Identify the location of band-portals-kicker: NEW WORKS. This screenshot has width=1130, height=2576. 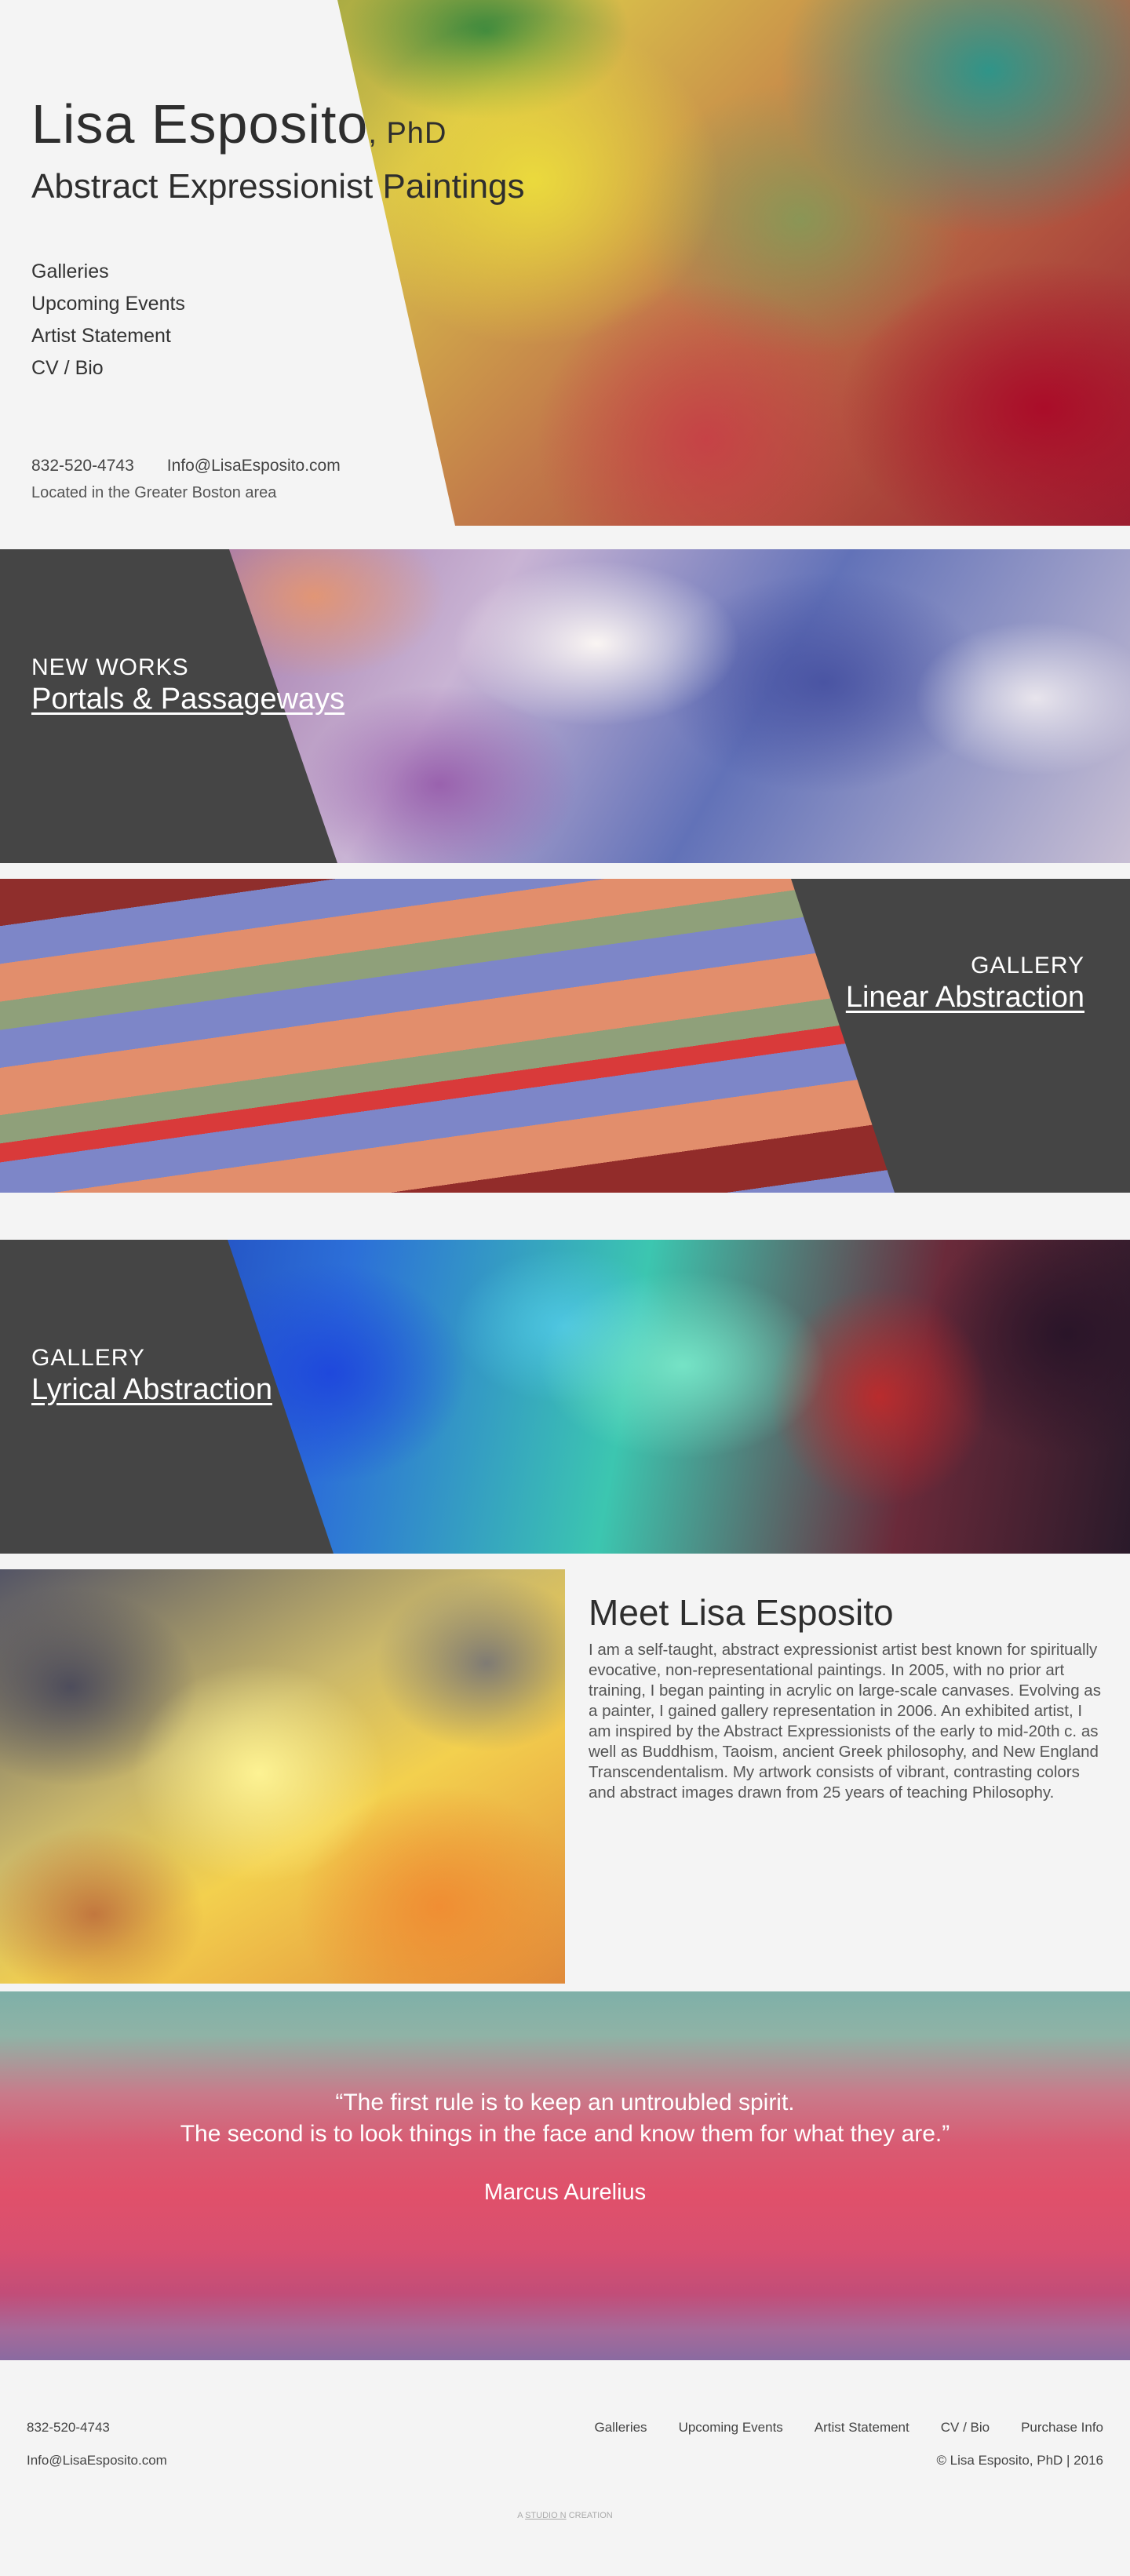
(110, 667).